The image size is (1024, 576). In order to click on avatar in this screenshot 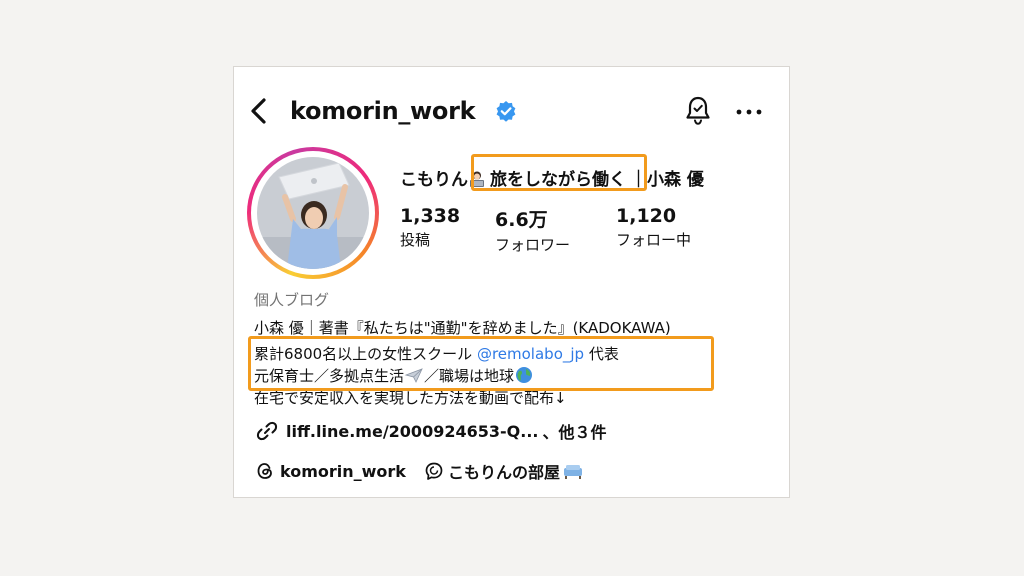, I will do `click(313, 213)`.